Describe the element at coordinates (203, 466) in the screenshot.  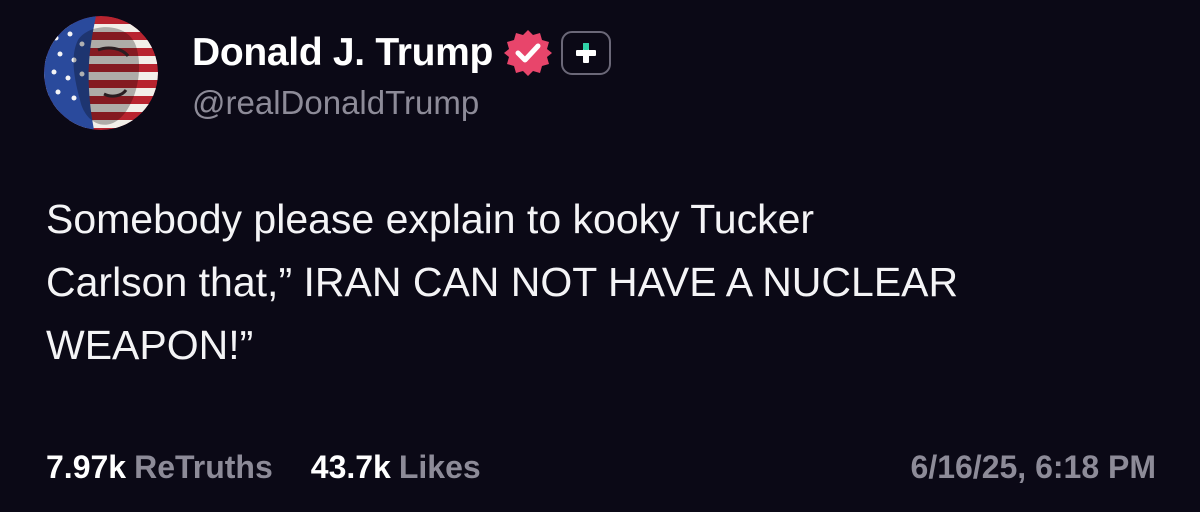
I see `retruths-label: ReTruths` at that location.